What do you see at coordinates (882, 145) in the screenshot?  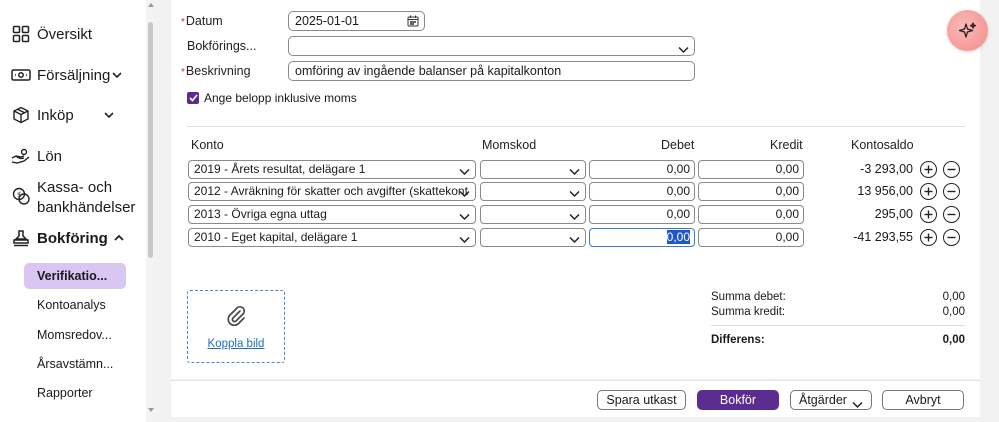 I see `th-kontosaldo: Kontosaldo` at bounding box center [882, 145].